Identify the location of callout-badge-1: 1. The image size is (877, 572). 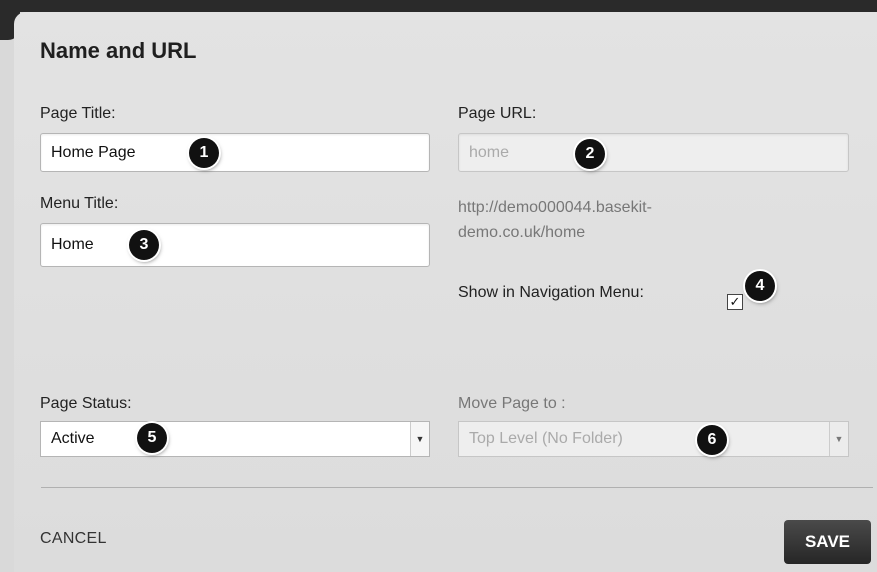
(204, 153).